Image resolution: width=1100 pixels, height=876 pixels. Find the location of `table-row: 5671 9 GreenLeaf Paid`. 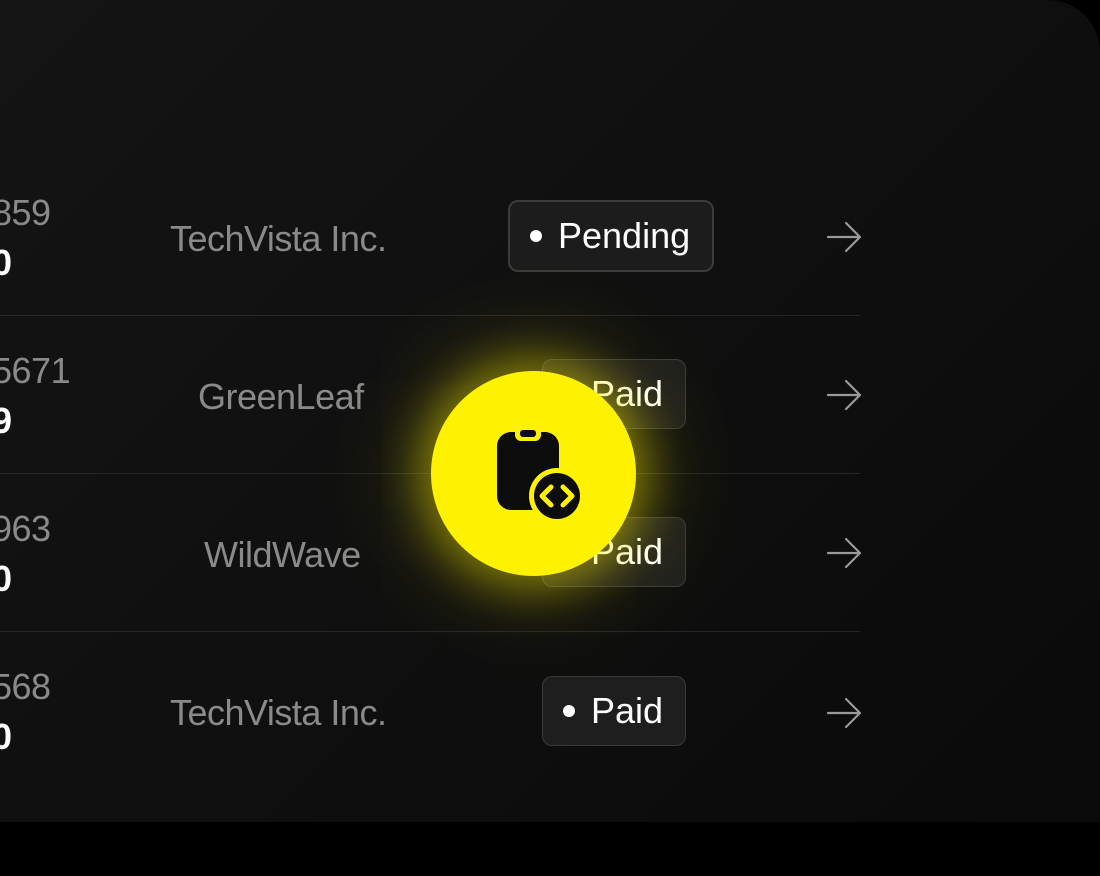

table-row: 5671 9 GreenLeaf Paid is located at coordinates (431, 395).